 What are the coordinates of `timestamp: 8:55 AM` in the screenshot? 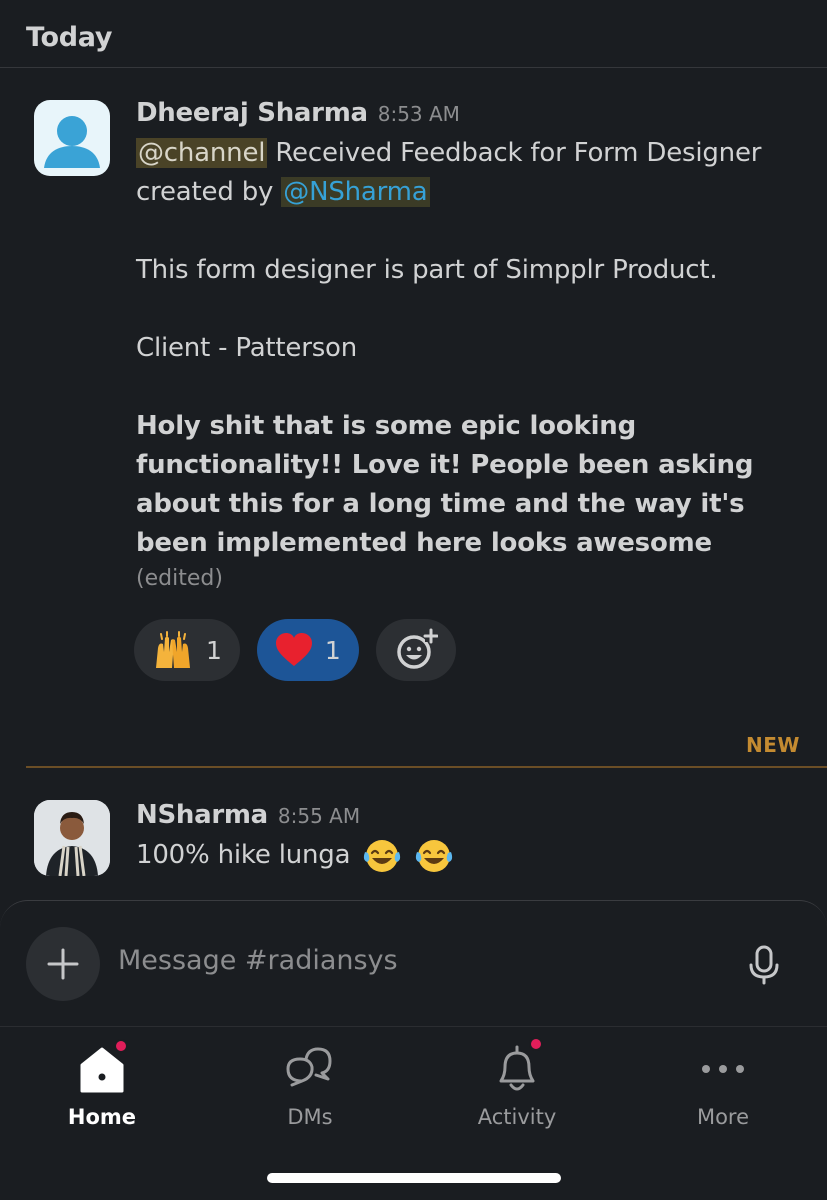 It's located at (319, 816).